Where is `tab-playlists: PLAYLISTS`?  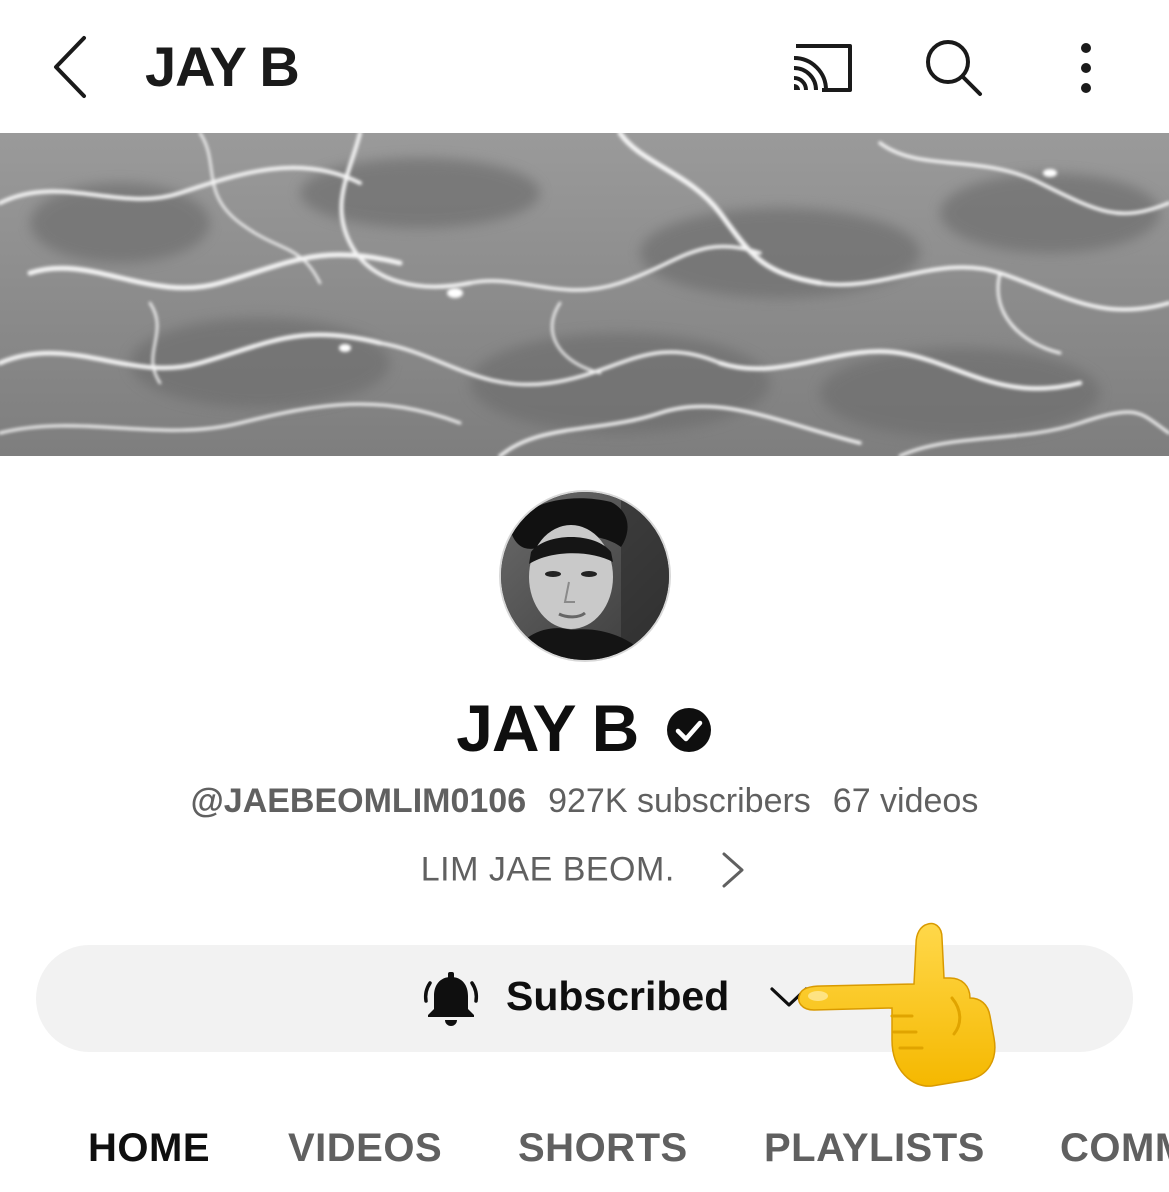
tab-playlists: PLAYLISTS is located at coordinates (874, 1148).